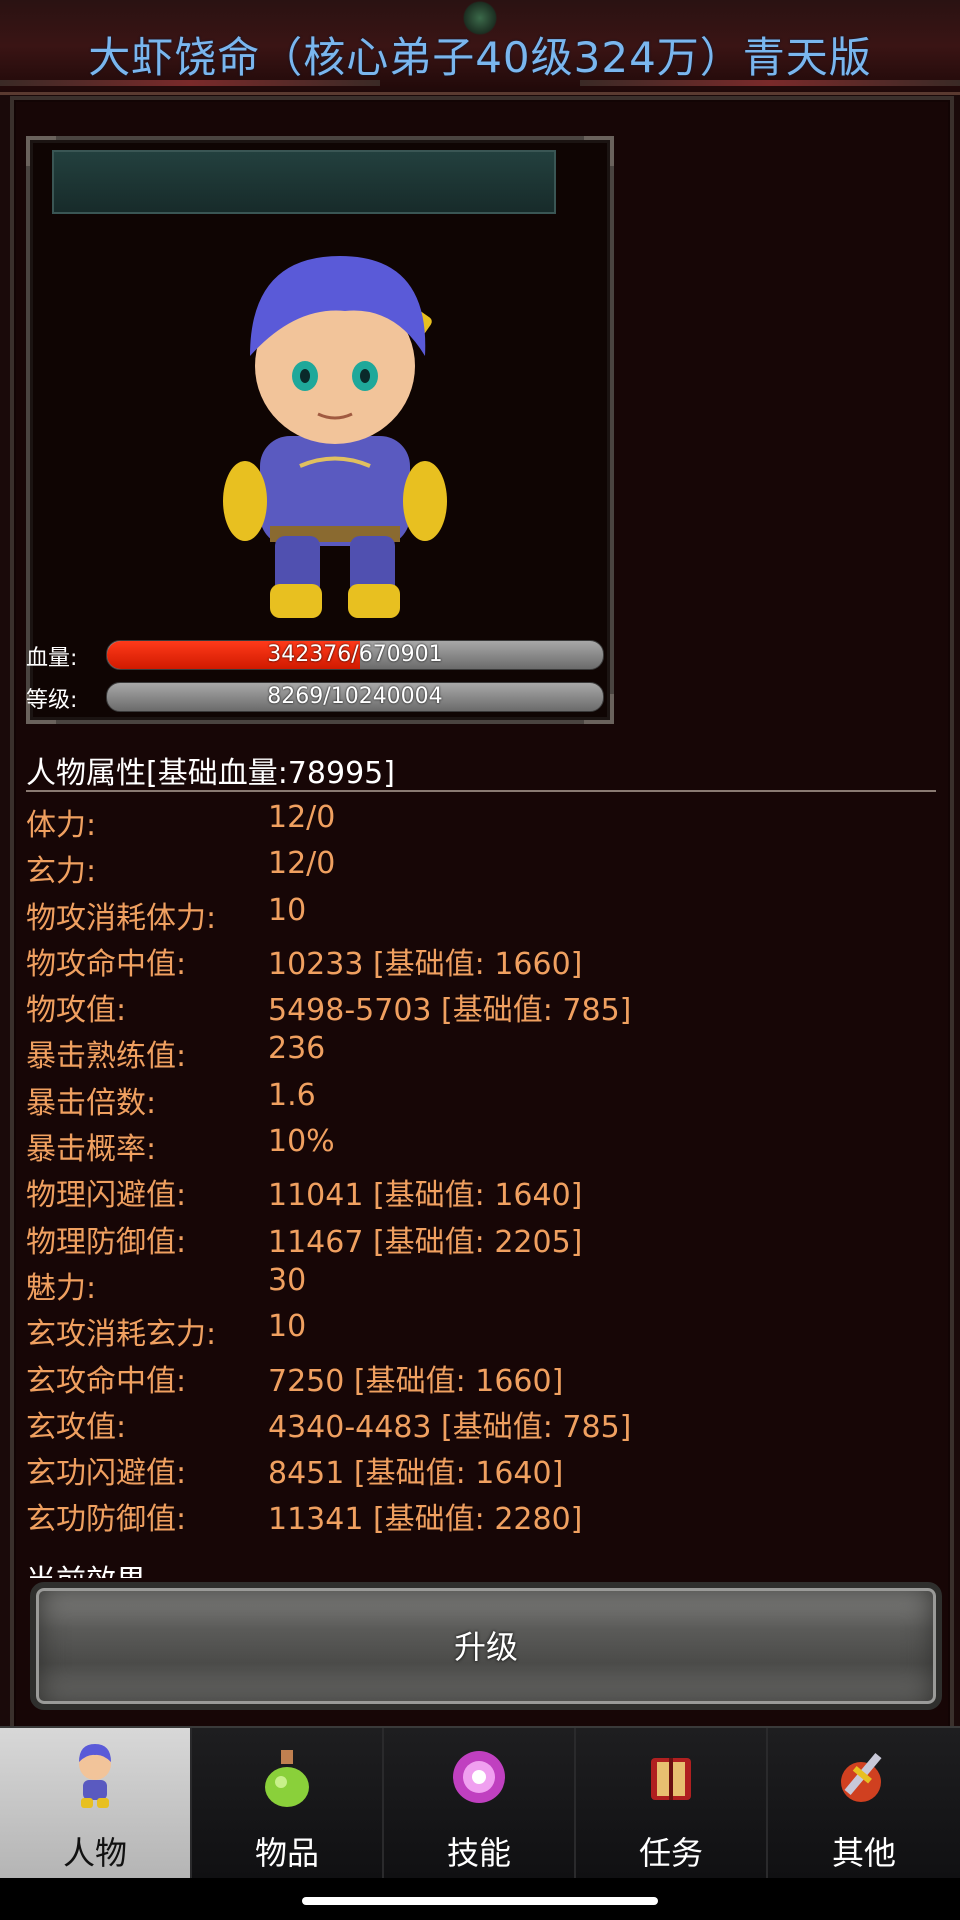  I want to click on attribute-label: 魅力:, so click(61, 1288).